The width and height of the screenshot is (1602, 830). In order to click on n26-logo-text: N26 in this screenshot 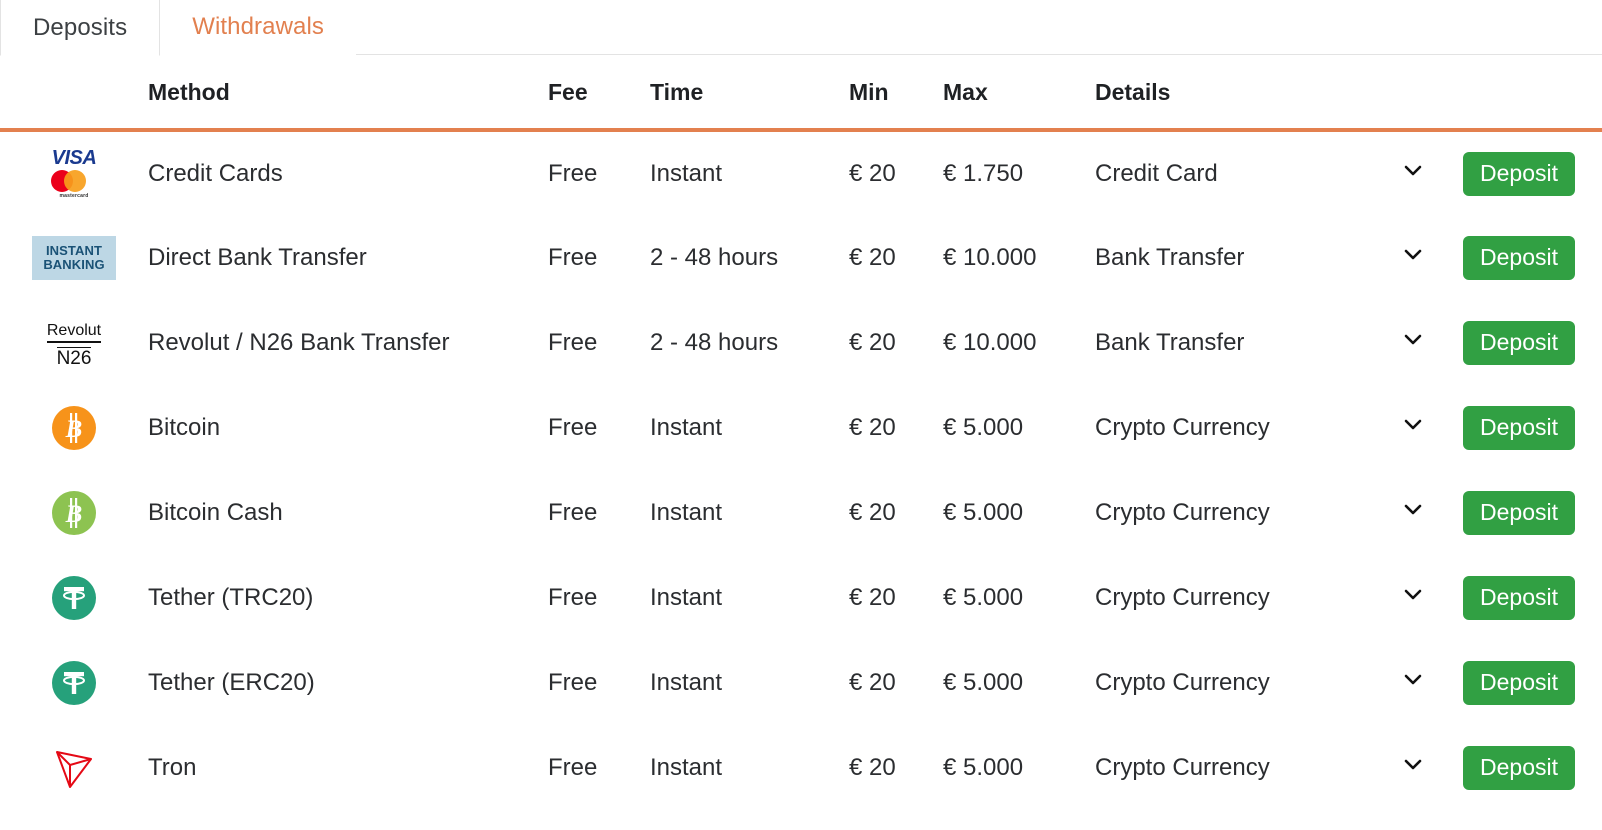, I will do `click(74, 358)`.